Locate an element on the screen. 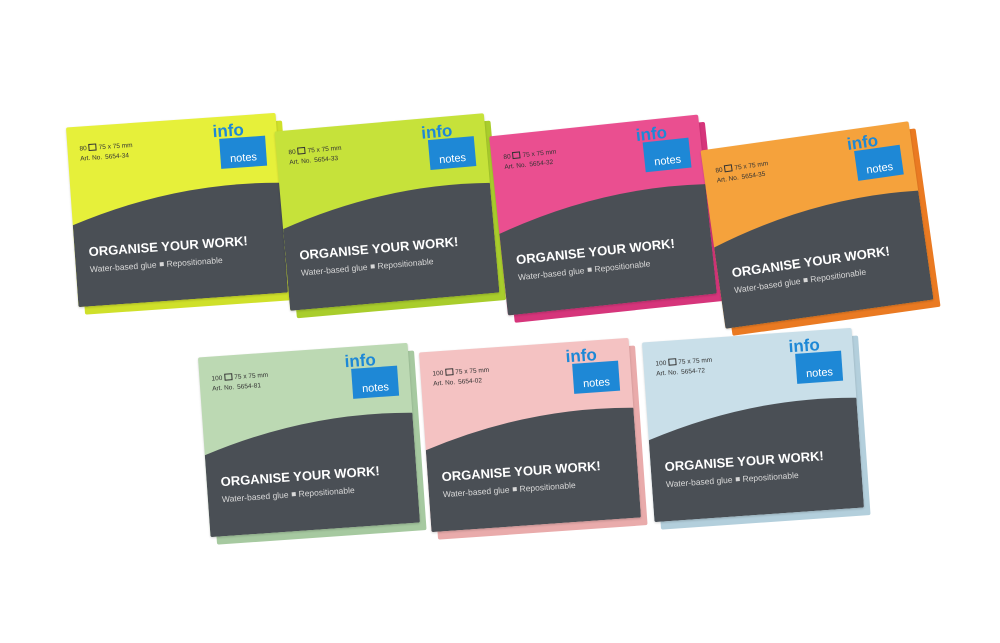 This screenshot has height=643, width=1000. art-number: 5654-02 is located at coordinates (470, 381).